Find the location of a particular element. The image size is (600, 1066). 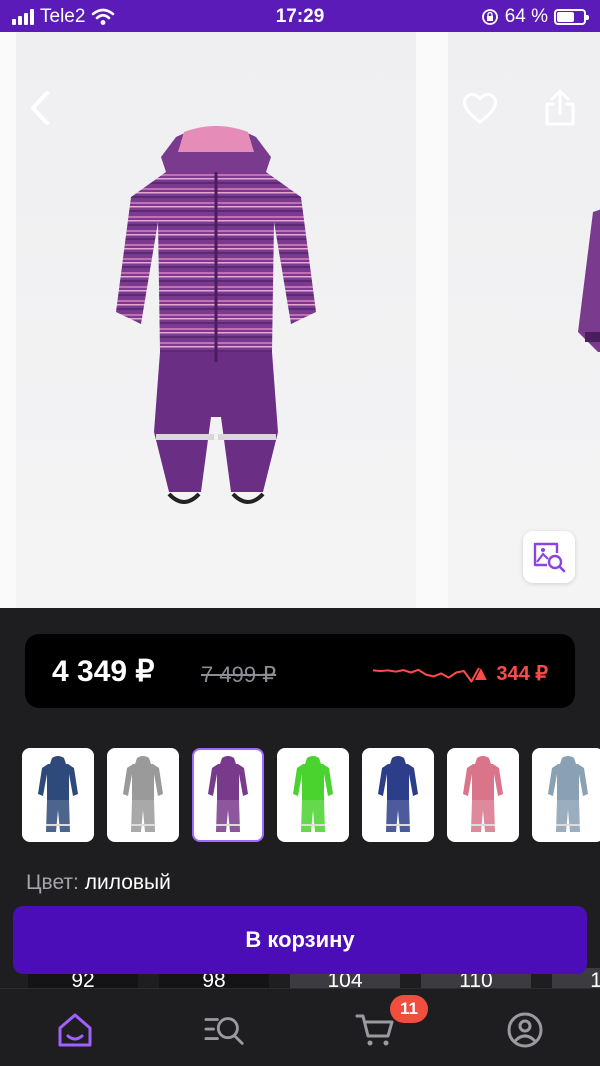

heart-icon is located at coordinates (480, 108).